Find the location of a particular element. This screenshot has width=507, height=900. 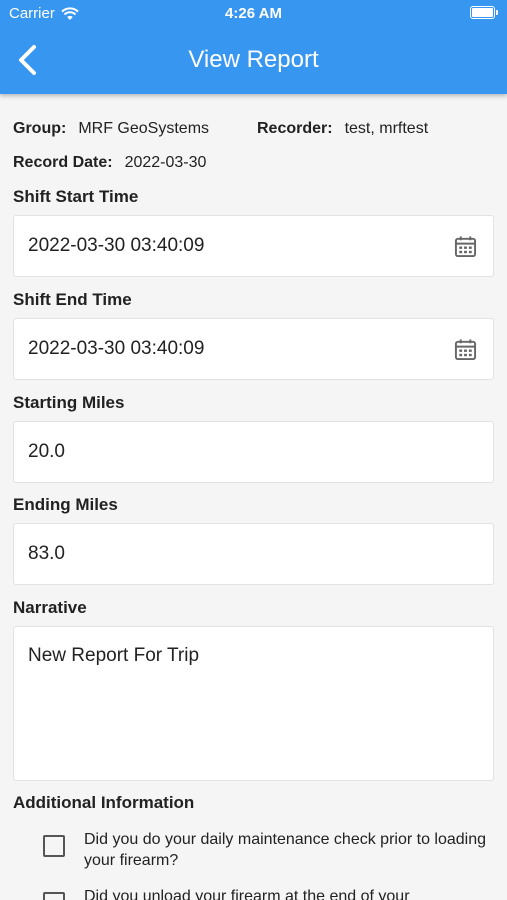

record-date-row: Record Date: 2022-03-30 is located at coordinates (109, 163).